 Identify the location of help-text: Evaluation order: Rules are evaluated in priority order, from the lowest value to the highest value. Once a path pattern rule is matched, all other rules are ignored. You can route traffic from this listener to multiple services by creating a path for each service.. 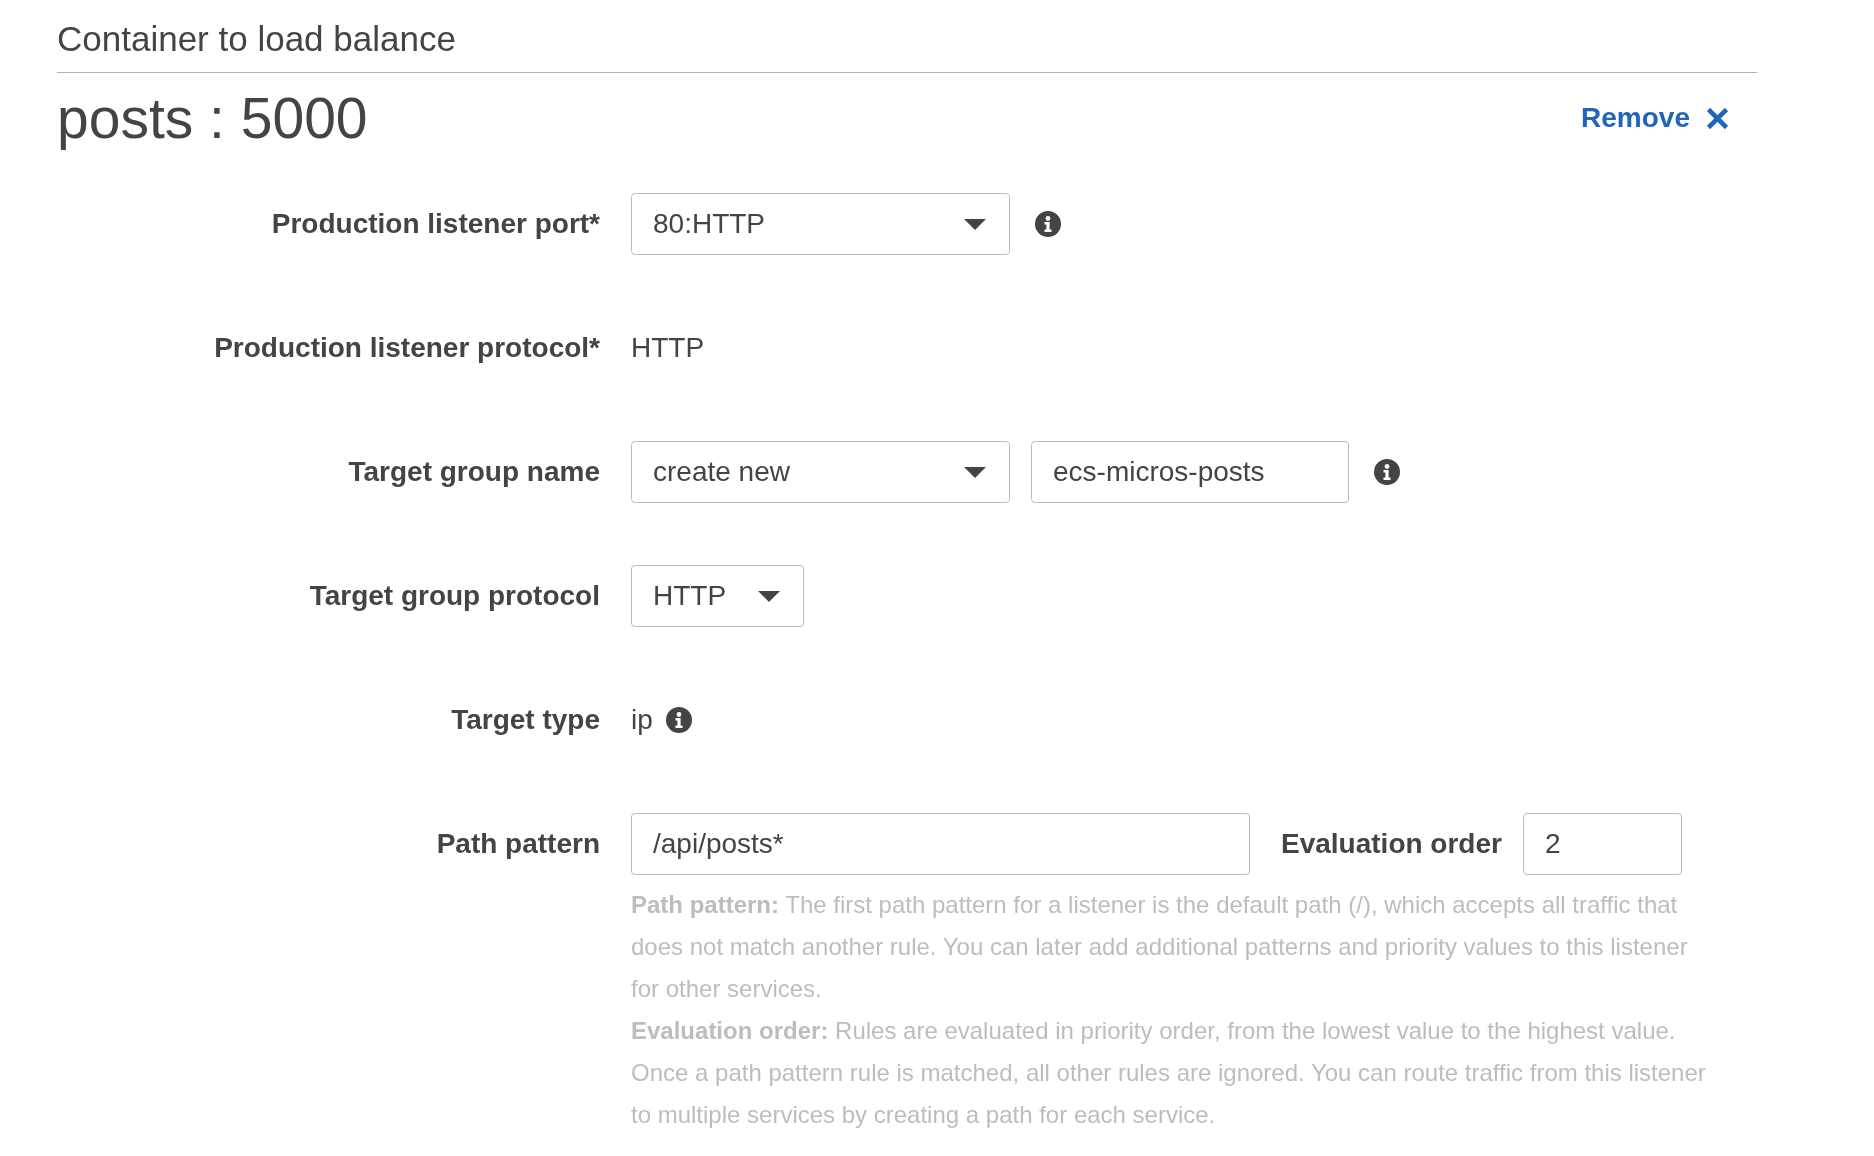
(1169, 1073).